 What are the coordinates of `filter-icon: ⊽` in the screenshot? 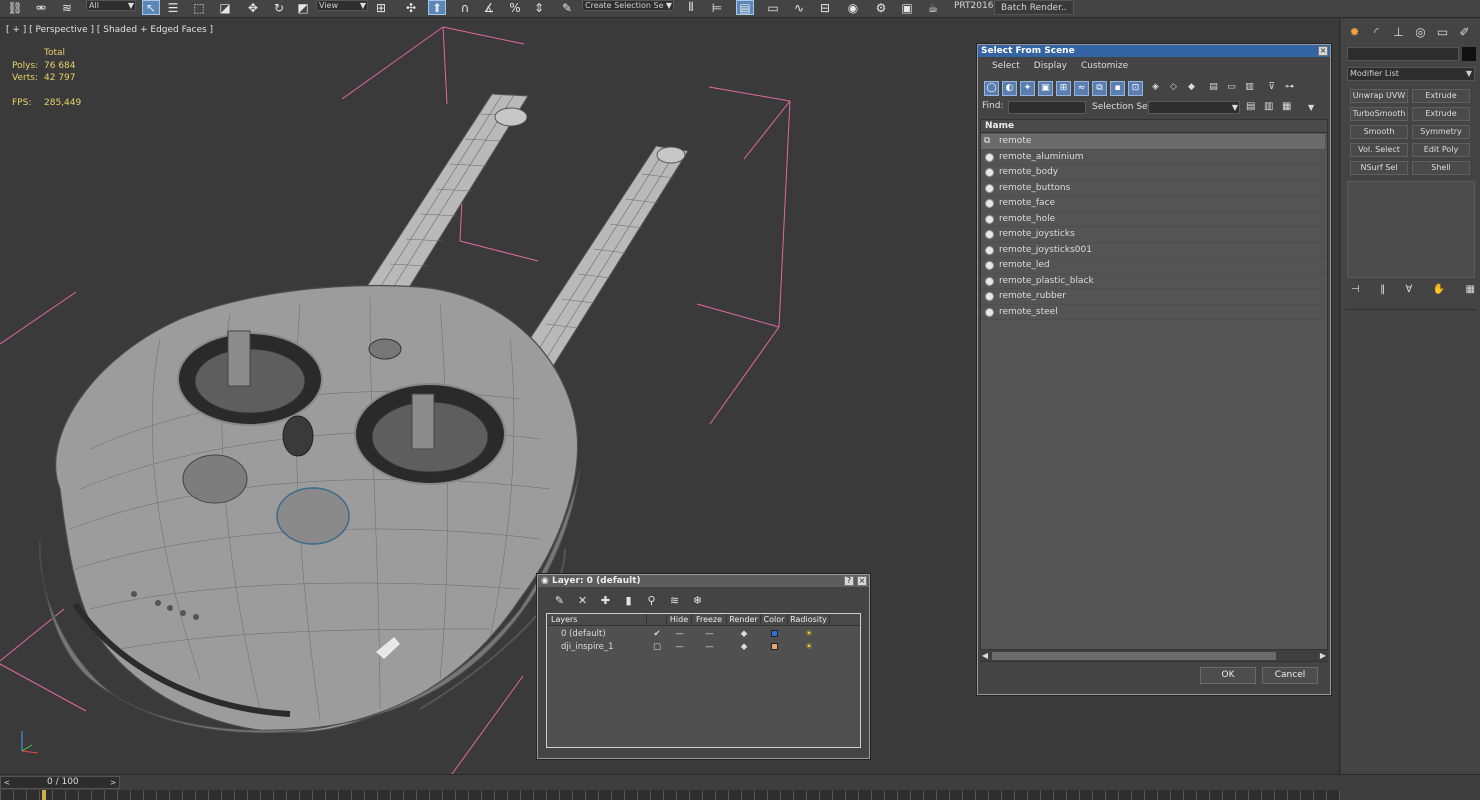 It's located at (1271, 88).